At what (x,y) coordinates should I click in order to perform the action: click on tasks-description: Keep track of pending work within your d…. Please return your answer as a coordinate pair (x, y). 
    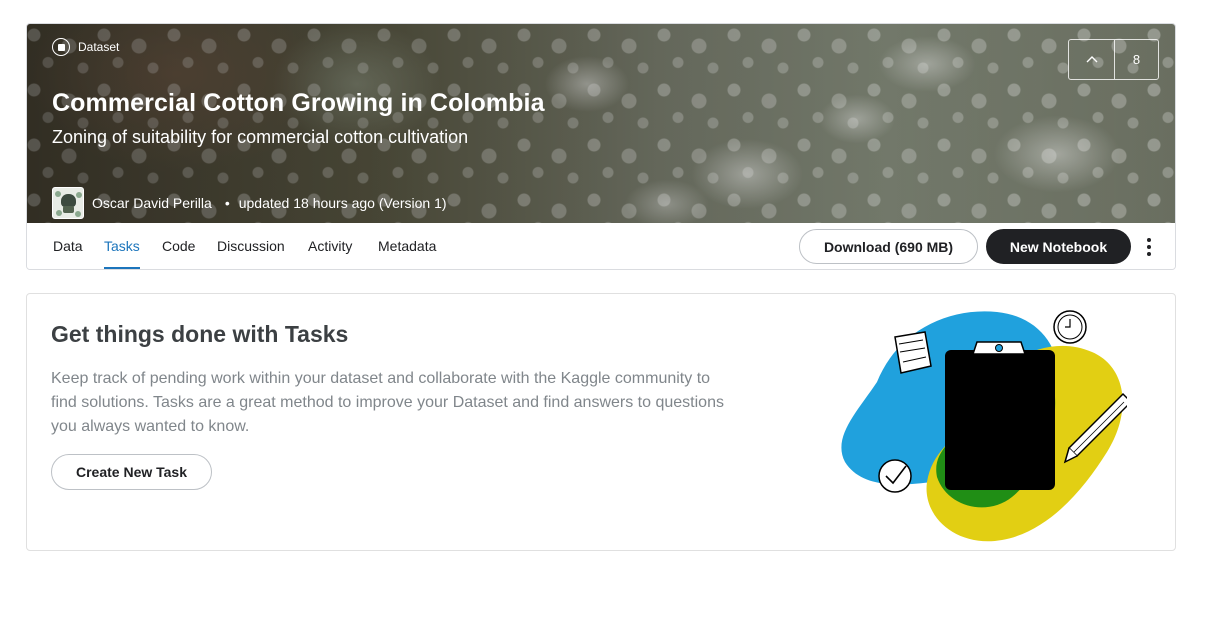
    Looking at the image, I should click on (387, 402).